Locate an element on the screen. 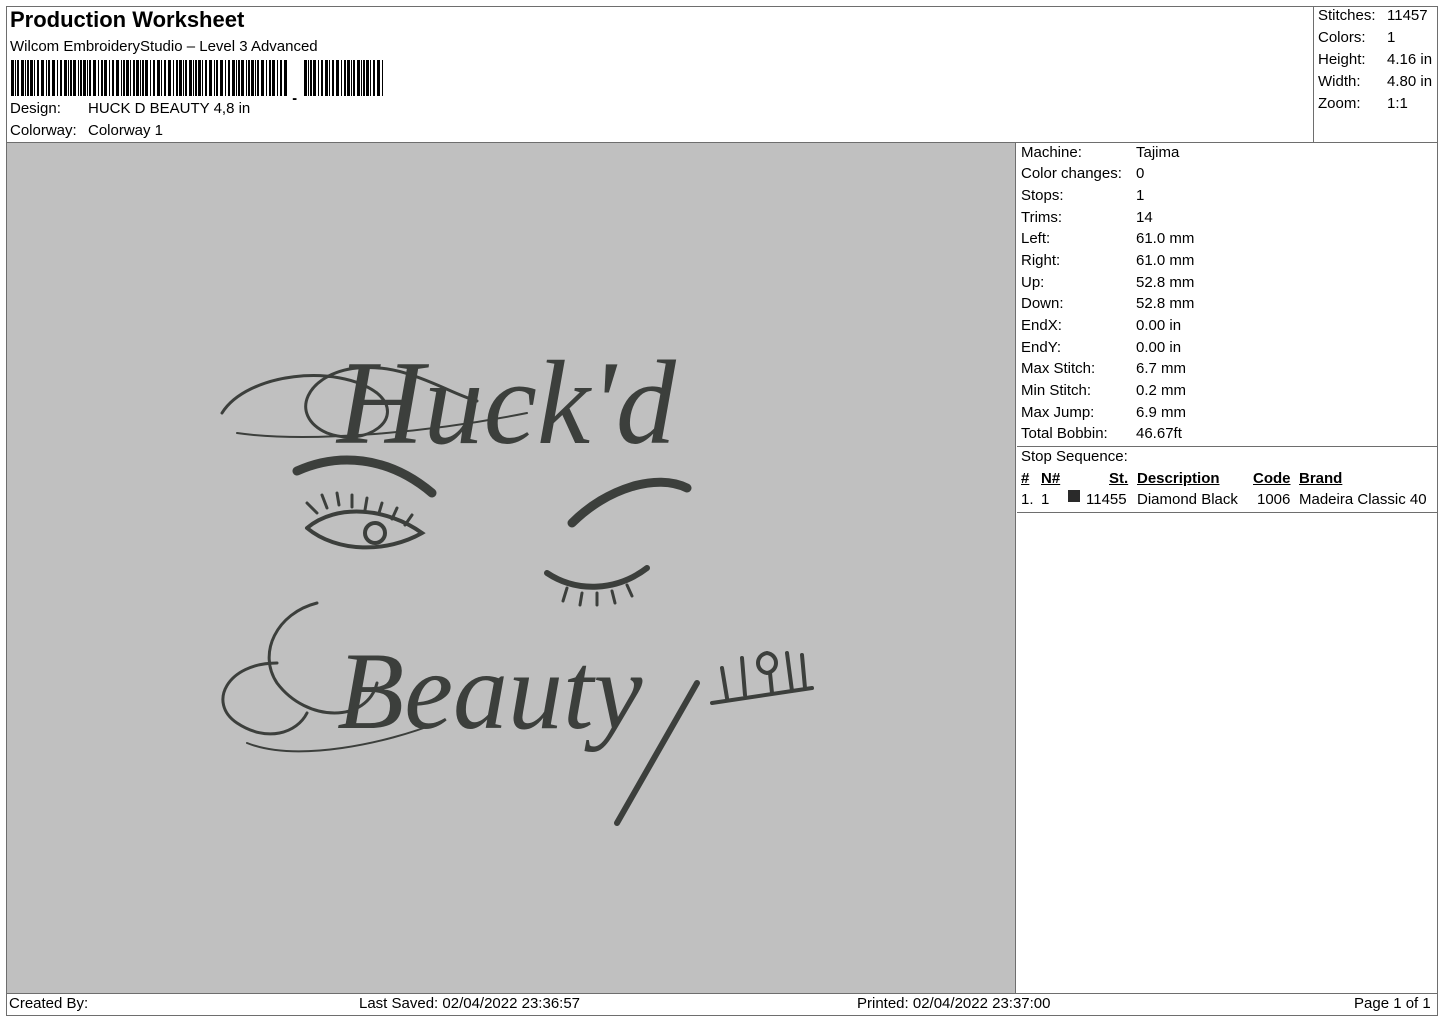 The width and height of the screenshot is (1445, 1021). design-text-beauty: Beauty is located at coordinates (490, 691).